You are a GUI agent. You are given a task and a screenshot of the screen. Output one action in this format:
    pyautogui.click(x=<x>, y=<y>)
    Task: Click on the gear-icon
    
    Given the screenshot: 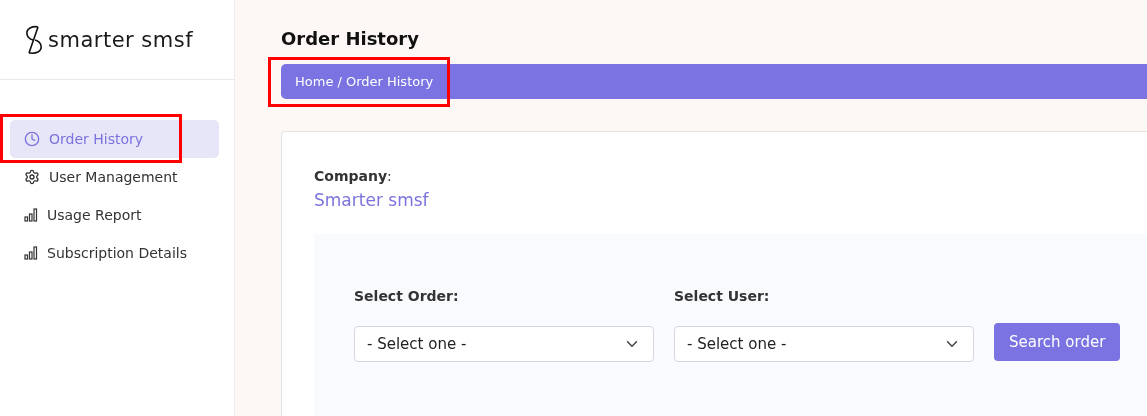 What is the action you would take?
    pyautogui.click(x=32, y=177)
    